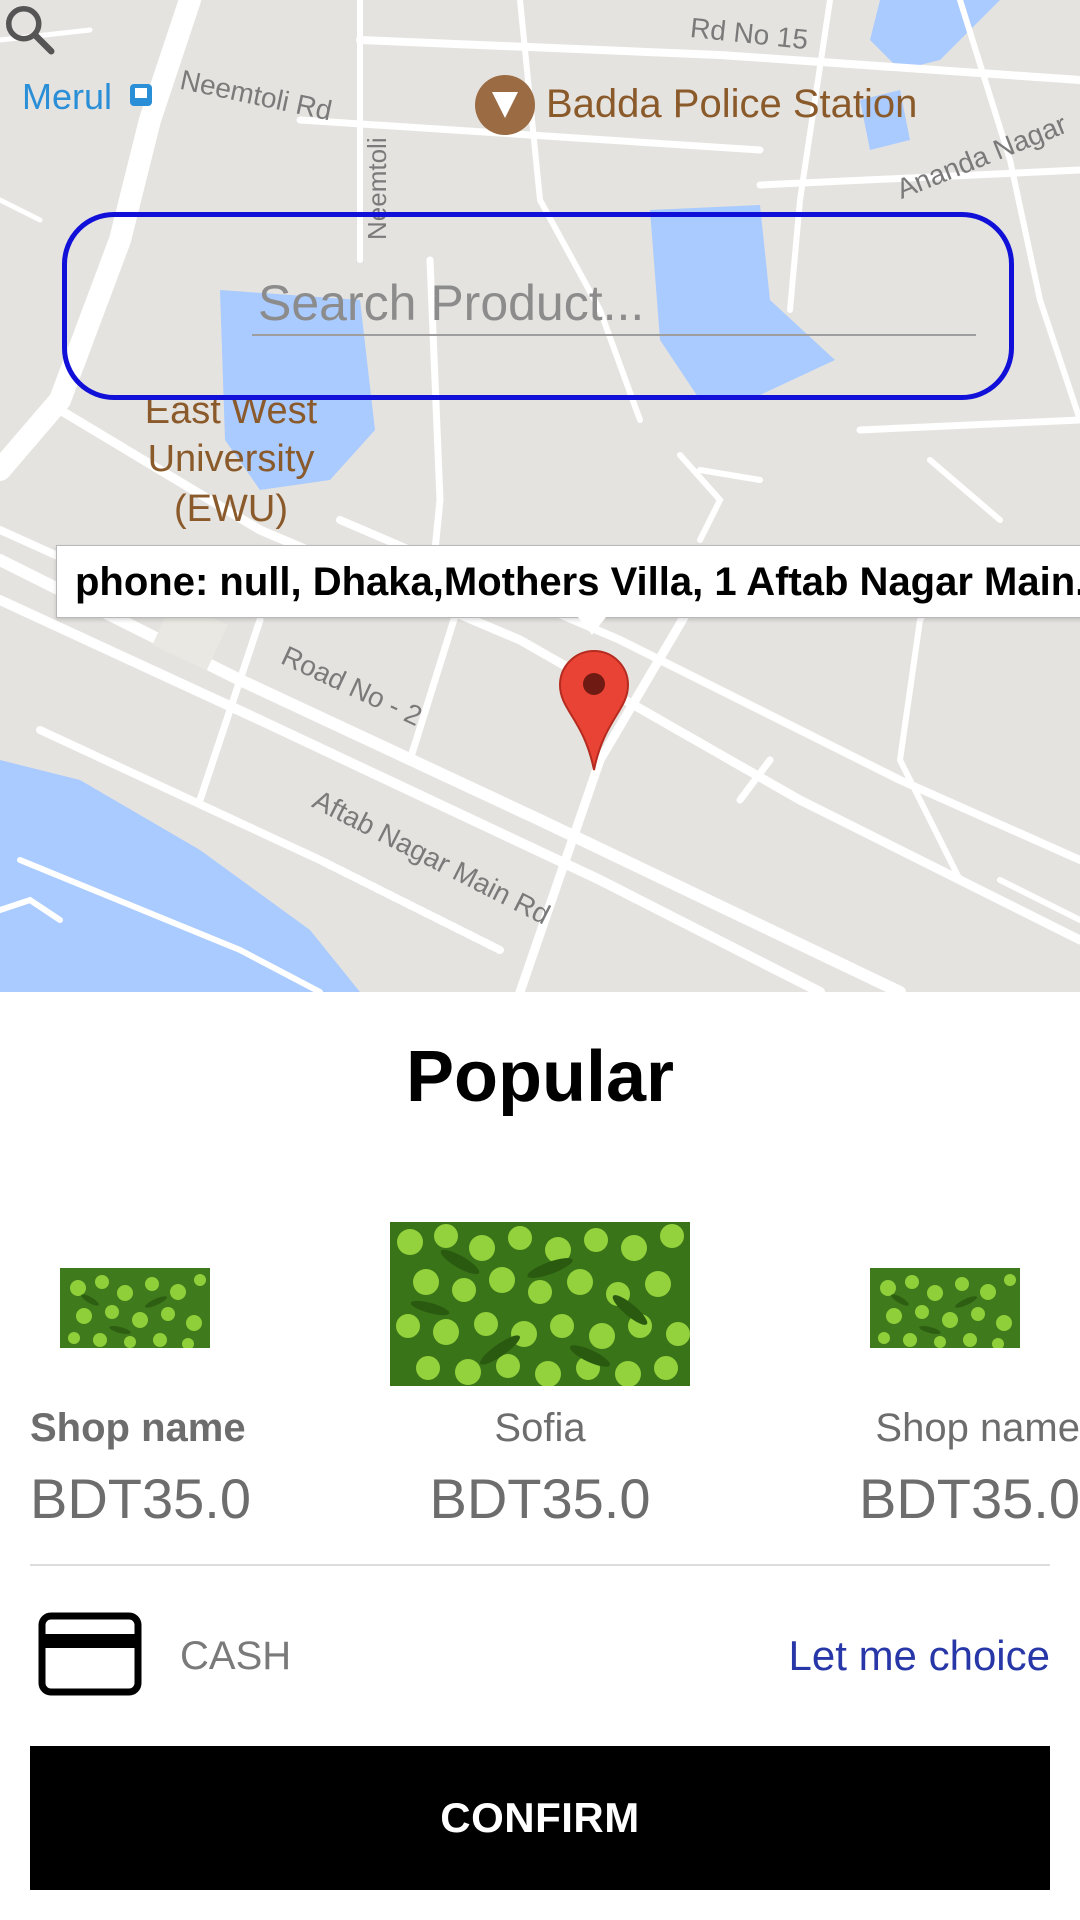  What do you see at coordinates (592, 626) in the screenshot?
I see `info-window-tail` at bounding box center [592, 626].